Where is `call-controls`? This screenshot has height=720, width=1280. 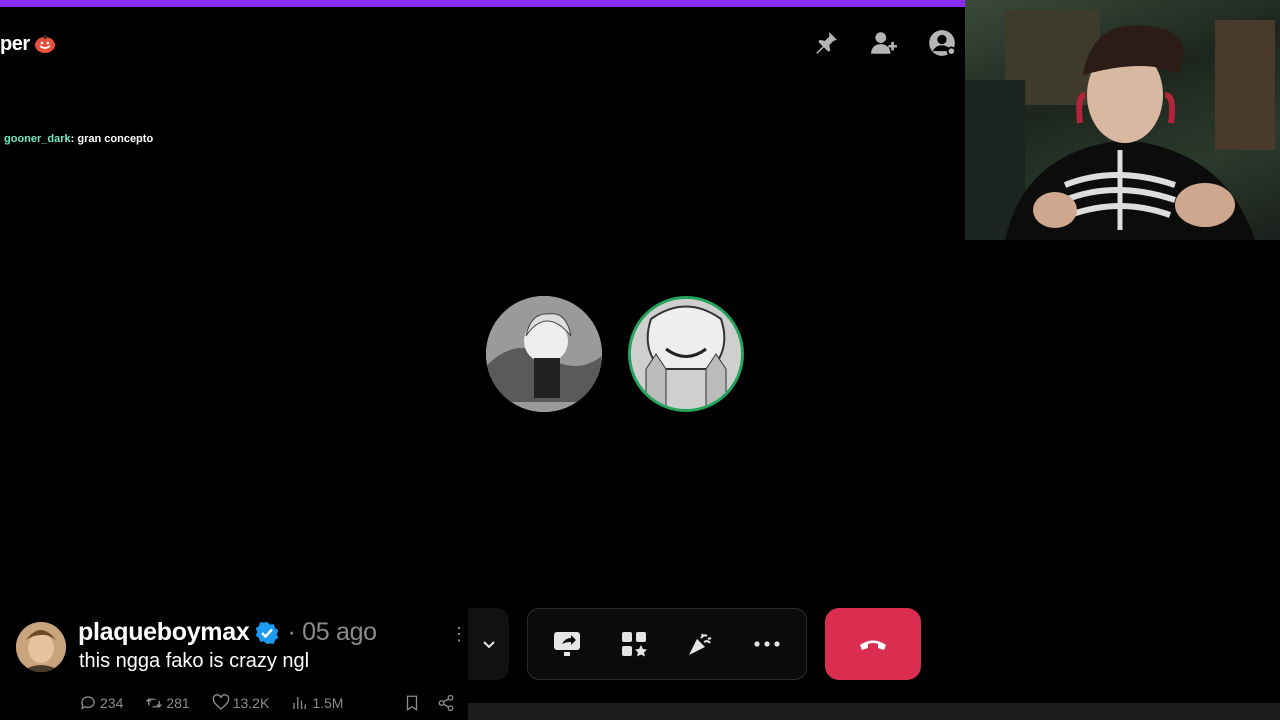 call-controls is located at coordinates (667, 644).